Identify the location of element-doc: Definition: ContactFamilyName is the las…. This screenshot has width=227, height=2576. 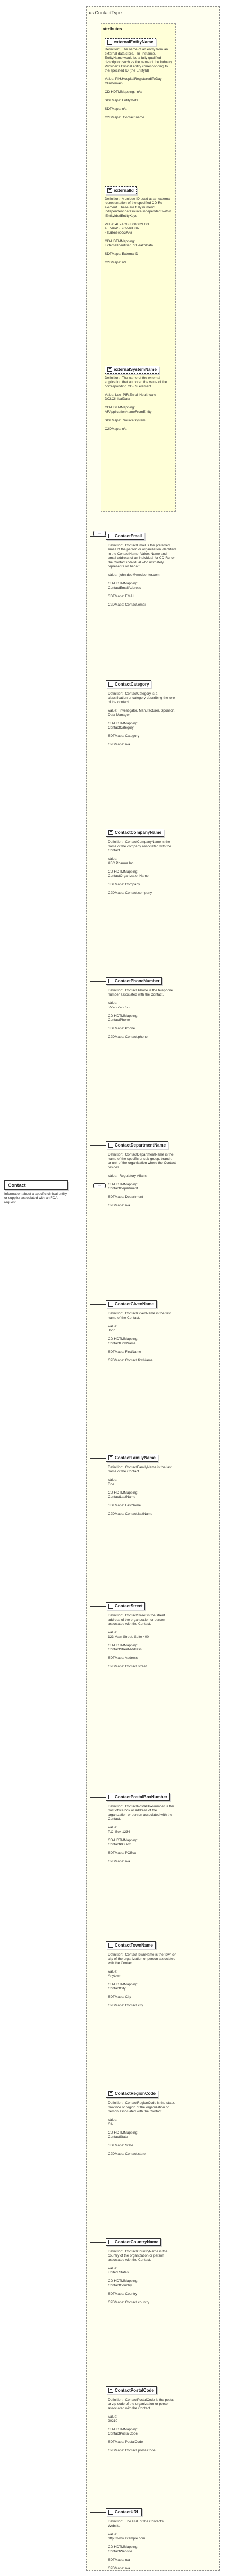
(140, 1490).